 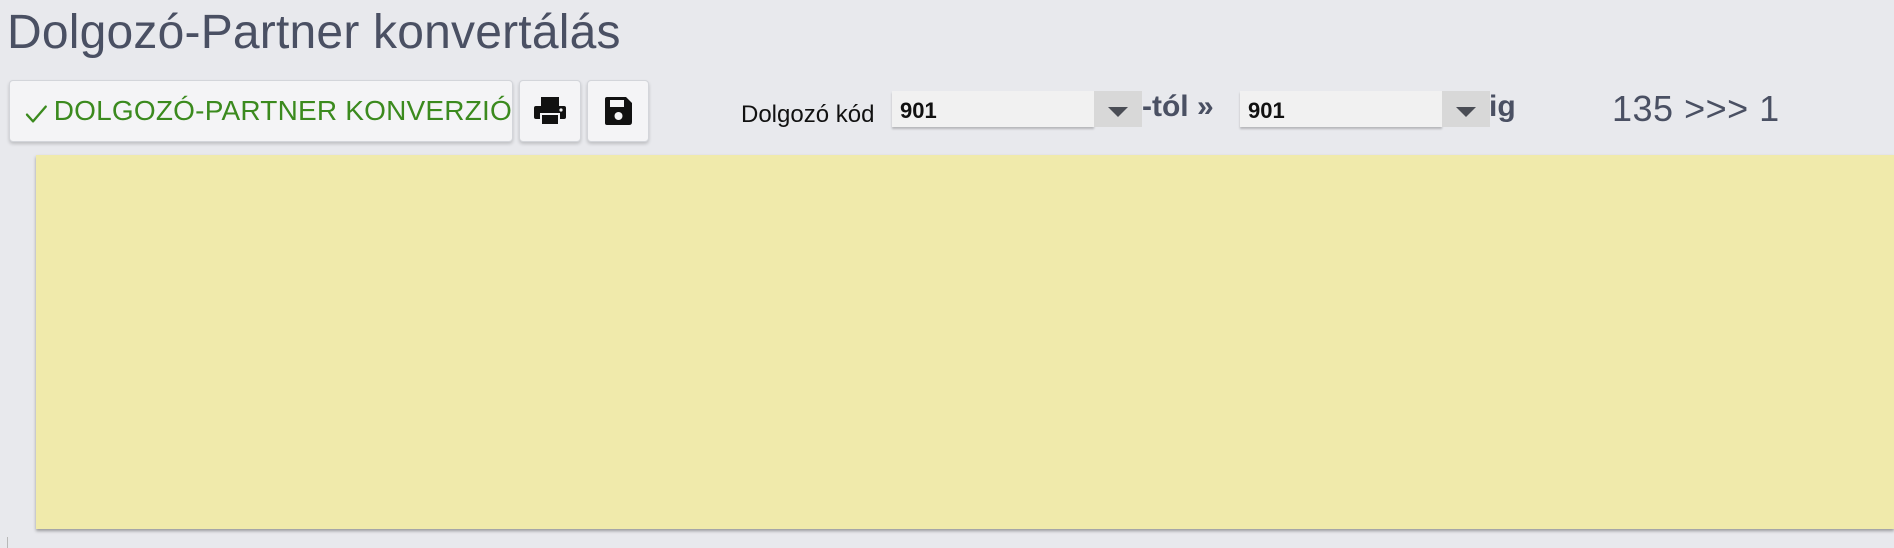 I want to click on save-button, so click(x=618, y=111).